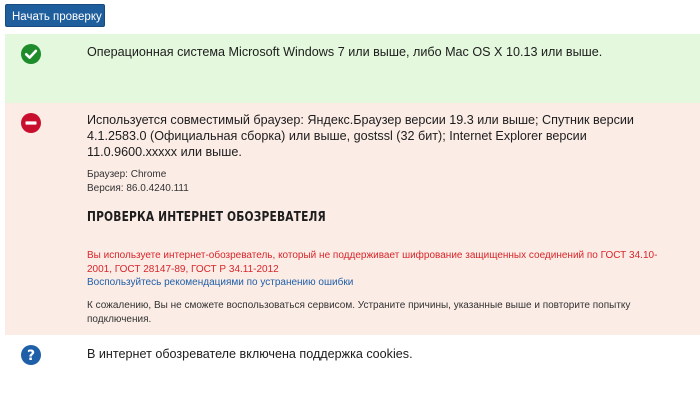  Describe the element at coordinates (31, 123) in the screenshot. I see `minus-circle-icon` at that location.